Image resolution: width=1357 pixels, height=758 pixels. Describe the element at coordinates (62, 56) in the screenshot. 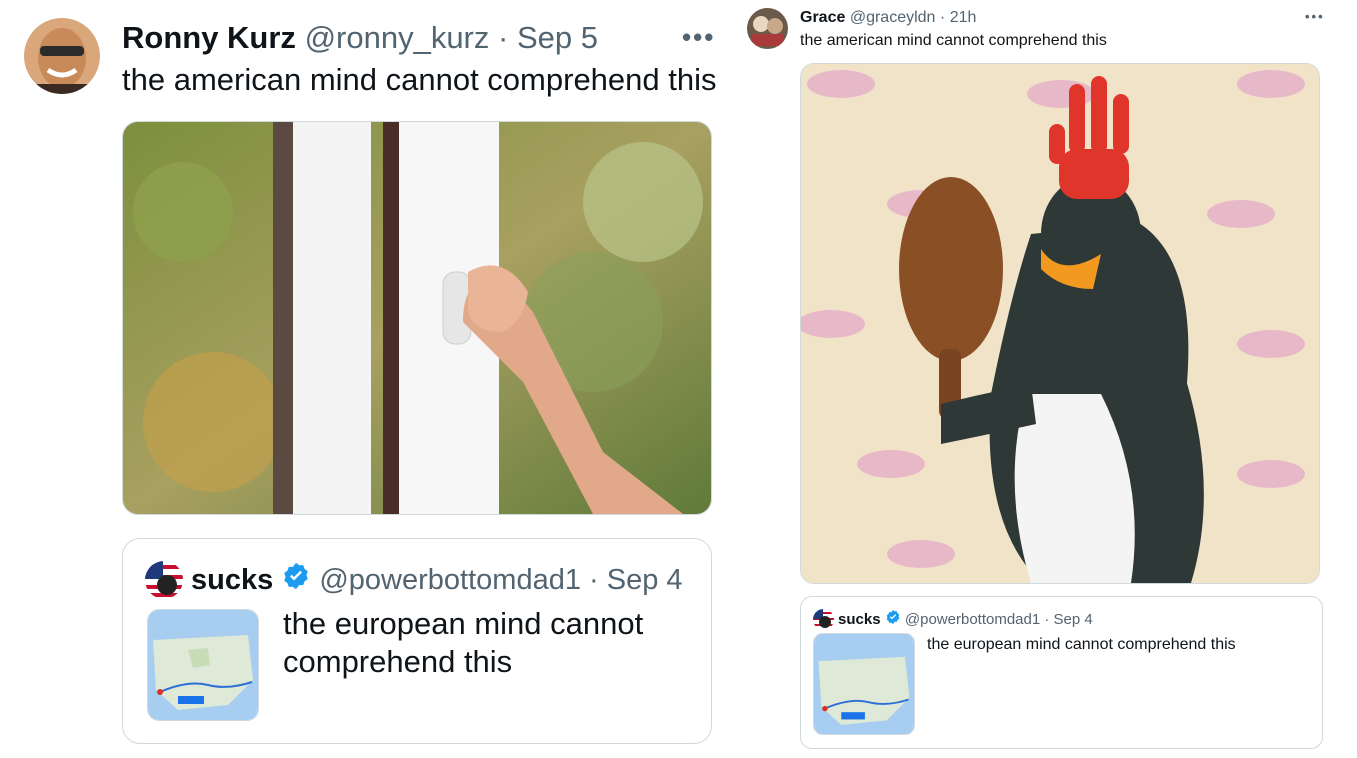

I see `ronny-avatar` at that location.